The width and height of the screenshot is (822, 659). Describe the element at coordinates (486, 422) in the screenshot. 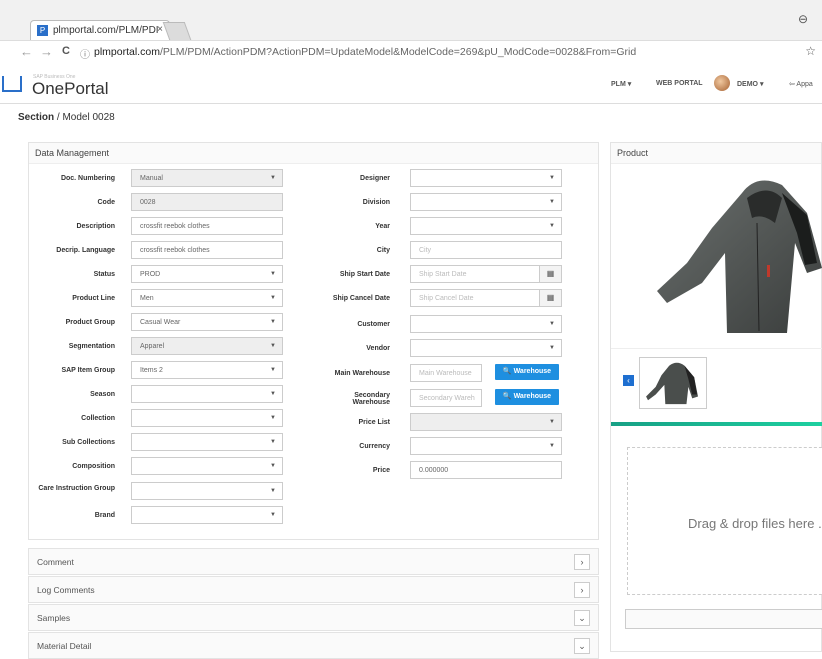

I see `price-list-select: ▼` at that location.